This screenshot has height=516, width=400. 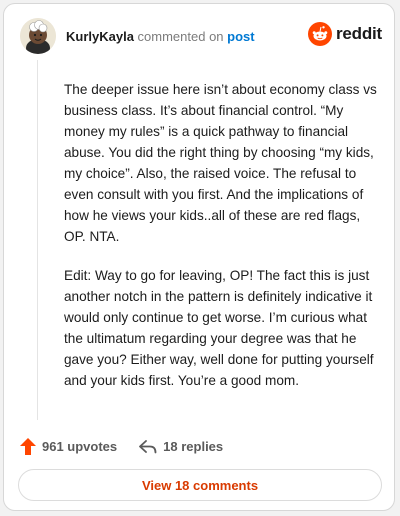 I want to click on comment-header: KurlyKayla commented on post, so click(x=160, y=36).